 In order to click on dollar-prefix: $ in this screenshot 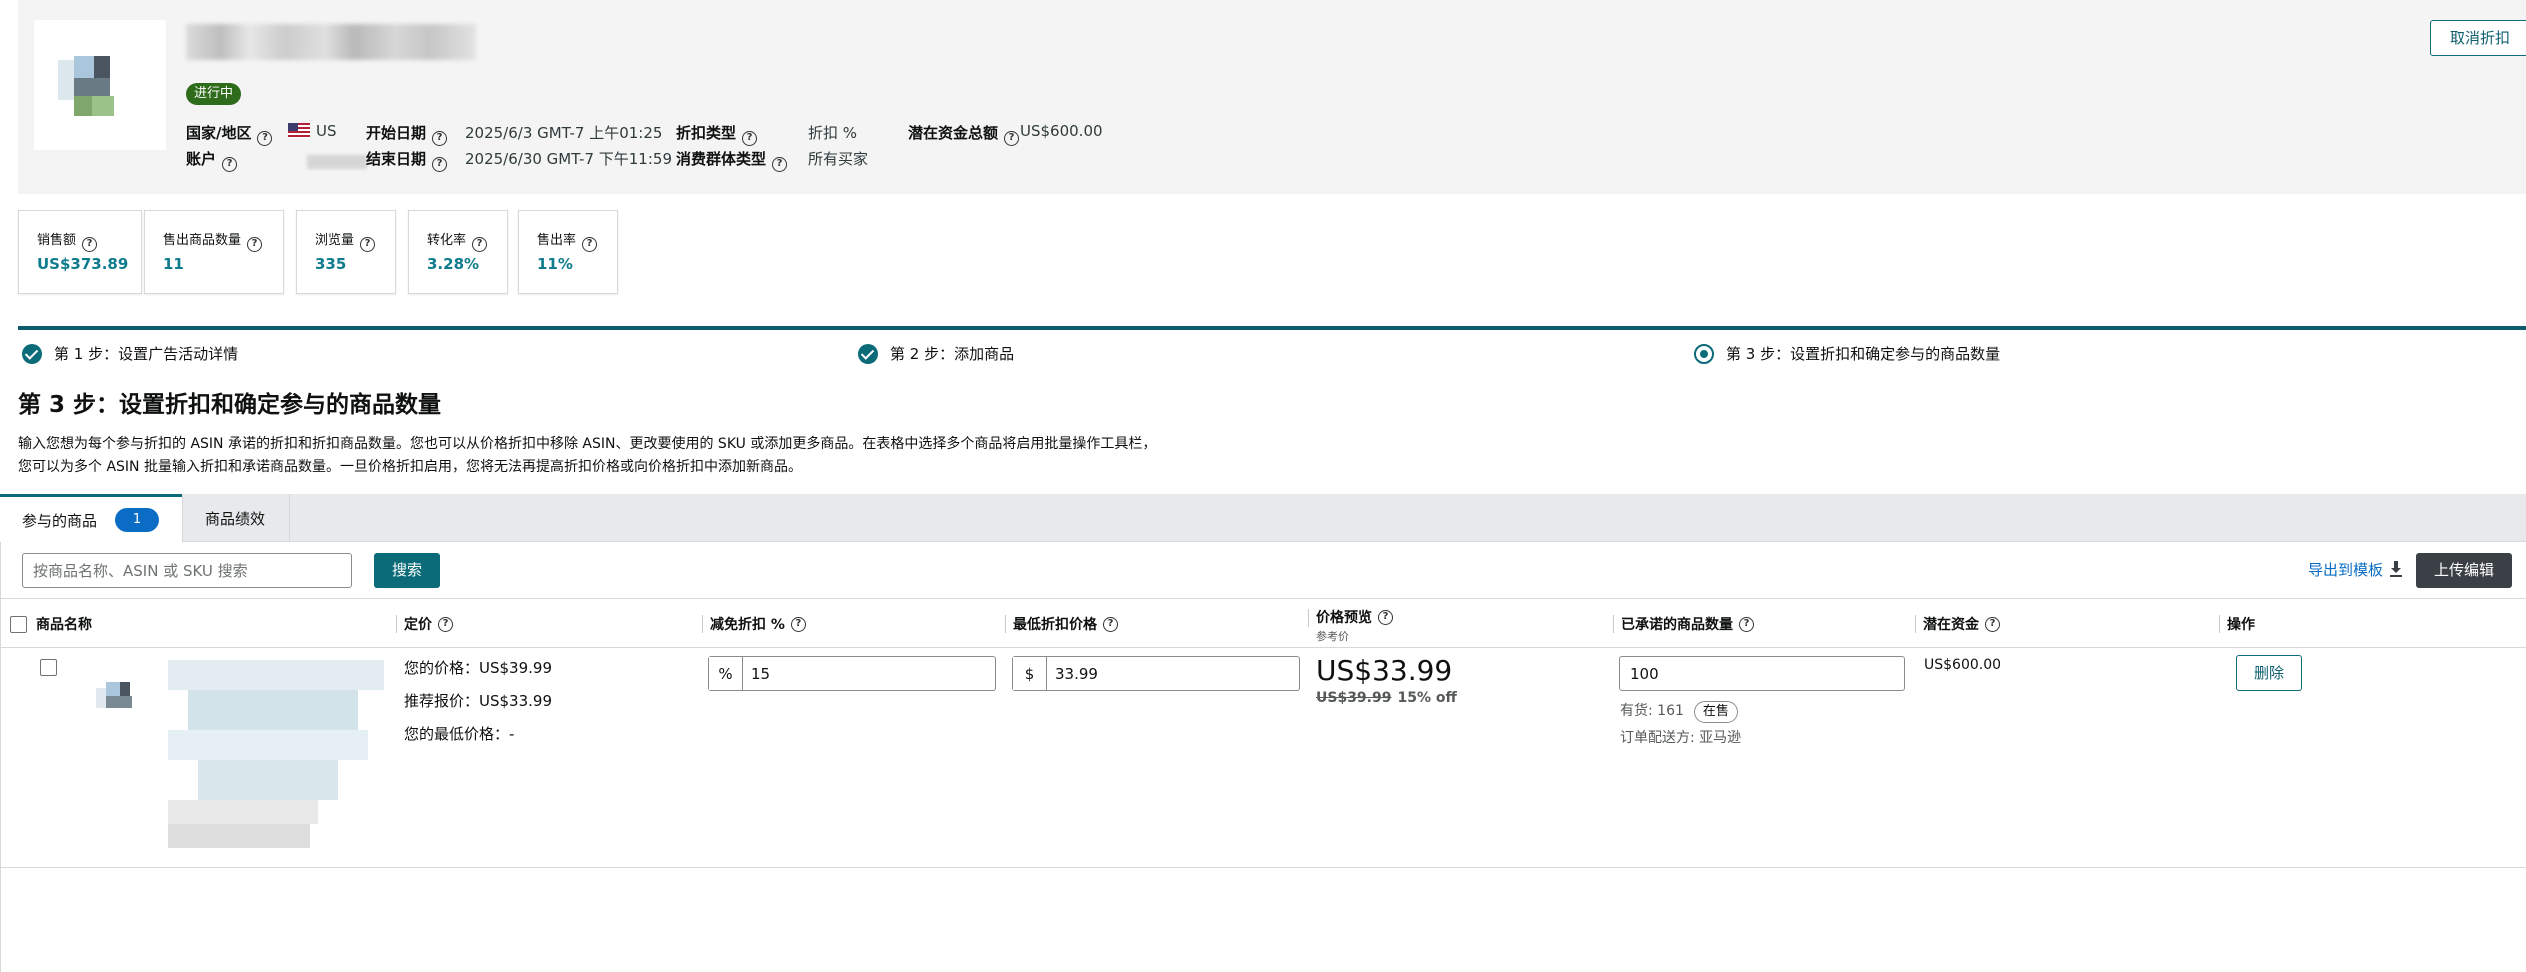, I will do `click(1030, 673)`.